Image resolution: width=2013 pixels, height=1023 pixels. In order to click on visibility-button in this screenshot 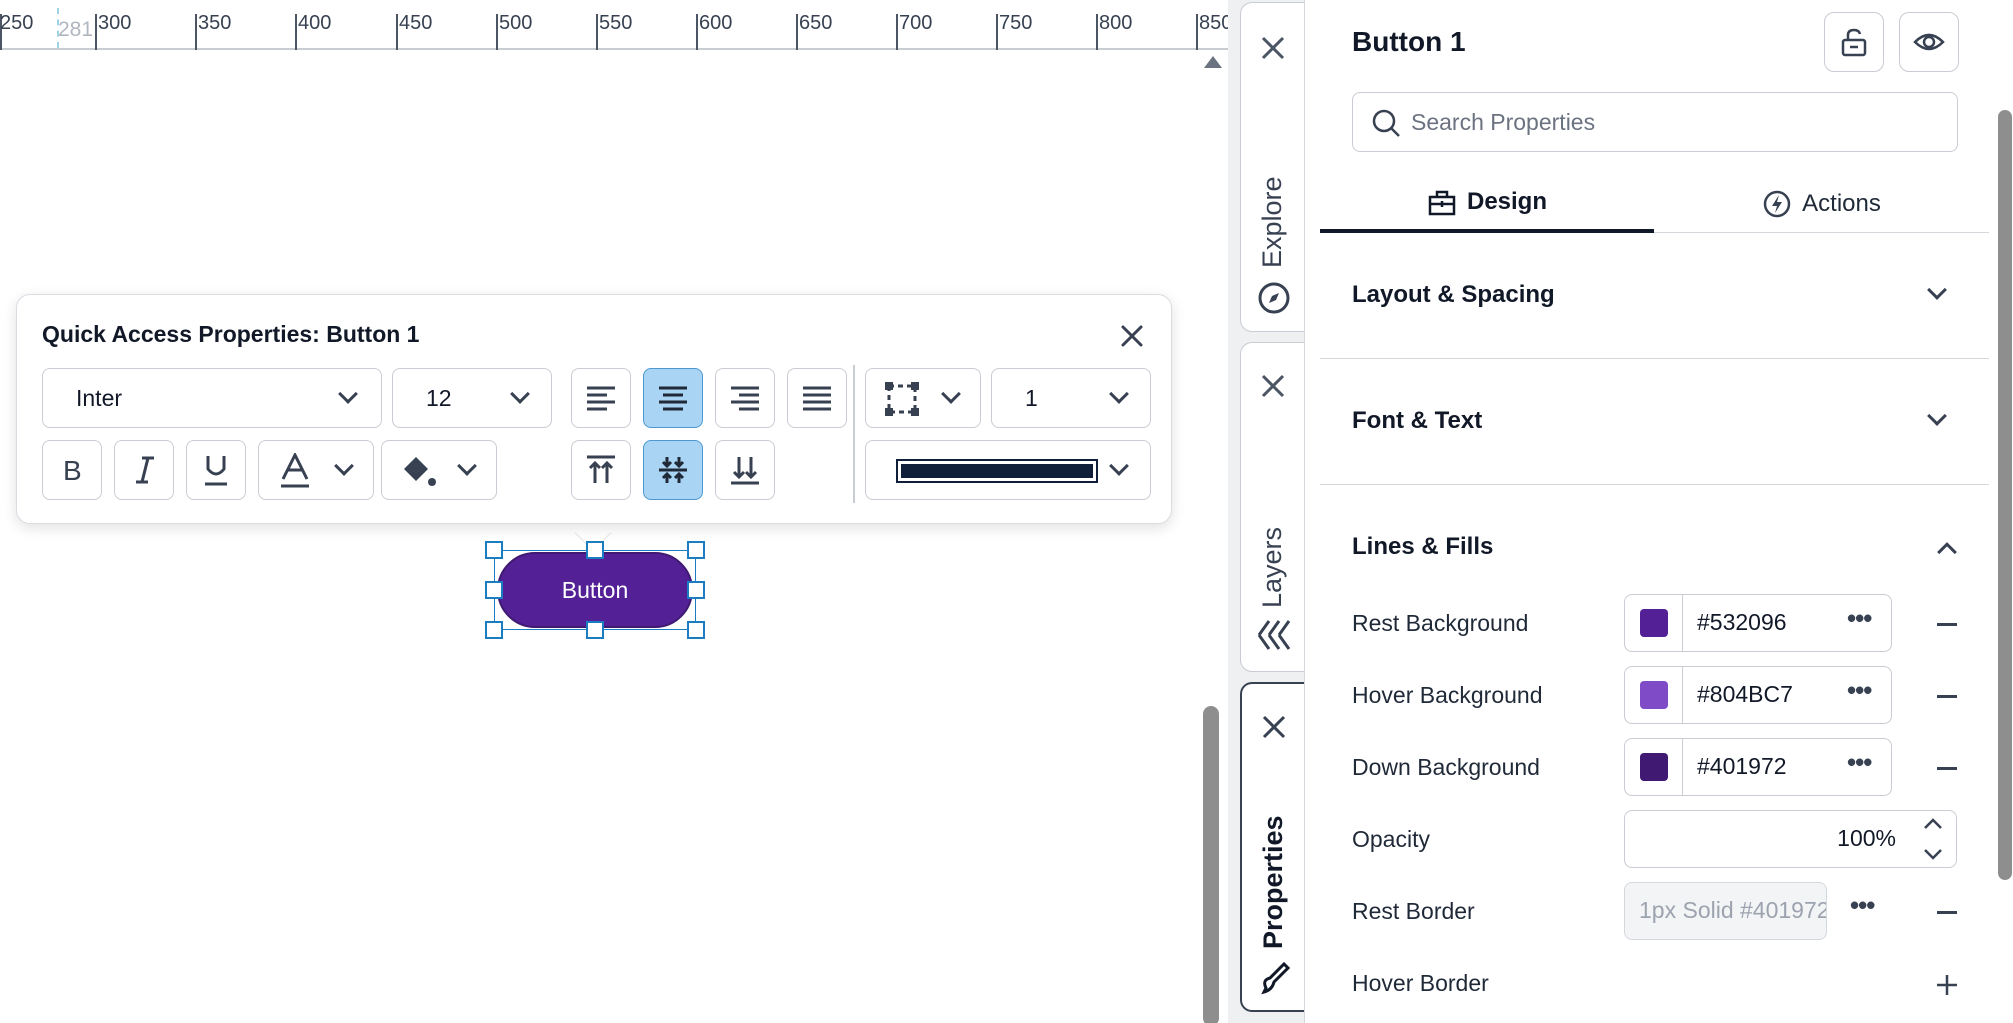, I will do `click(1929, 42)`.